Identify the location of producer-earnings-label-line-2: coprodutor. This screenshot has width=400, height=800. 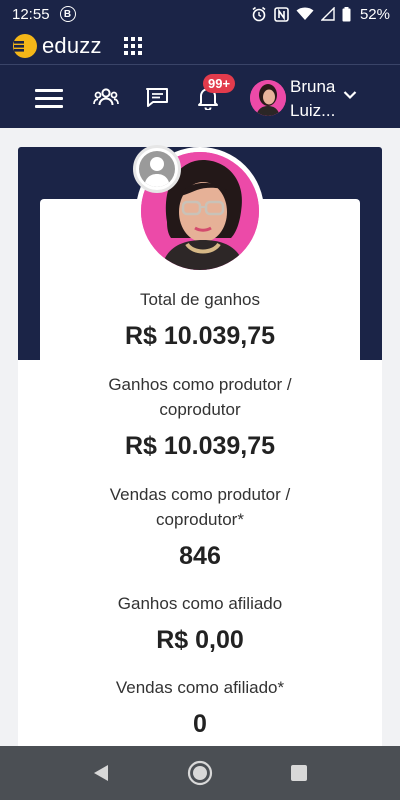
(200, 409).